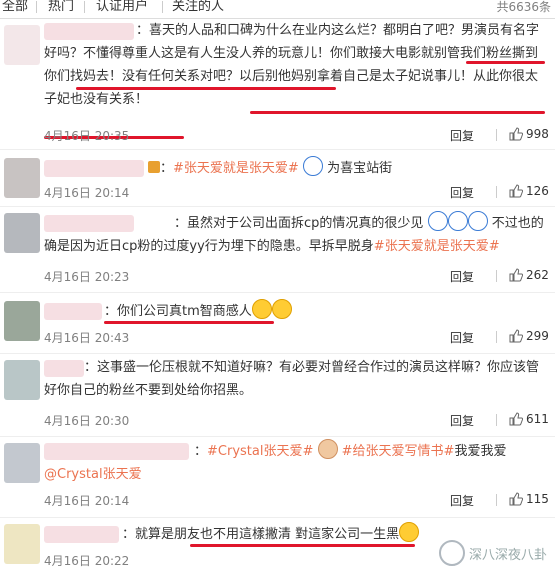  Describe the element at coordinates (154, 167) in the screenshot. I see `badge-icon` at that location.